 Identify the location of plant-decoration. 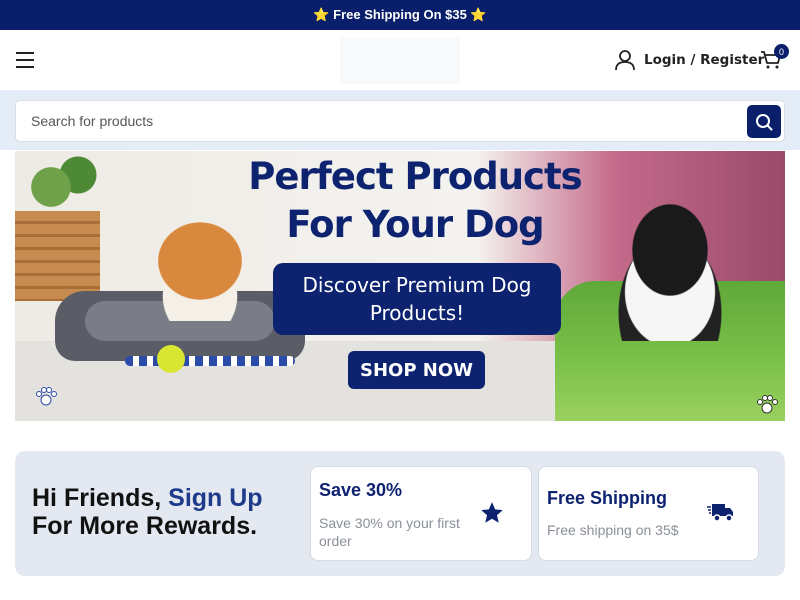
(60, 181).